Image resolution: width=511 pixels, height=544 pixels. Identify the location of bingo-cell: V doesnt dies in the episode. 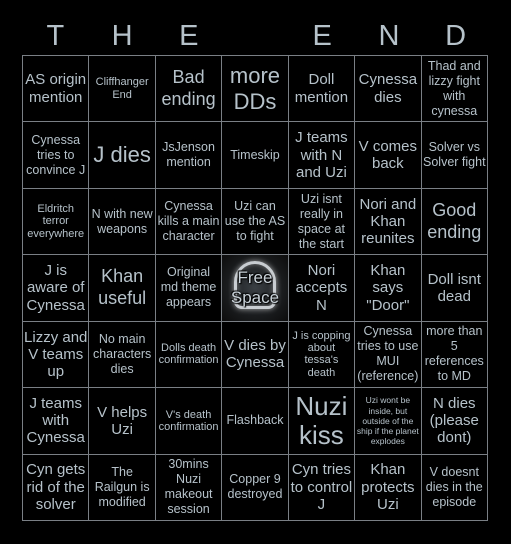
(454, 487).